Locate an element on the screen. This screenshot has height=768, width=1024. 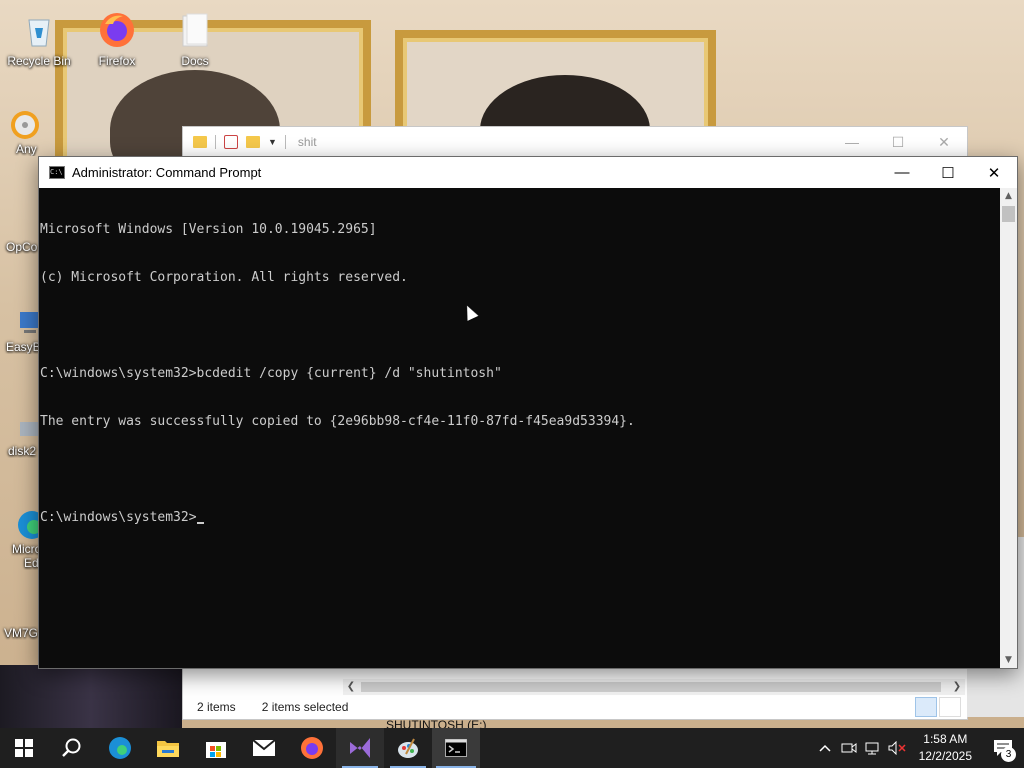
view-switcher is located at coordinates (938, 707).